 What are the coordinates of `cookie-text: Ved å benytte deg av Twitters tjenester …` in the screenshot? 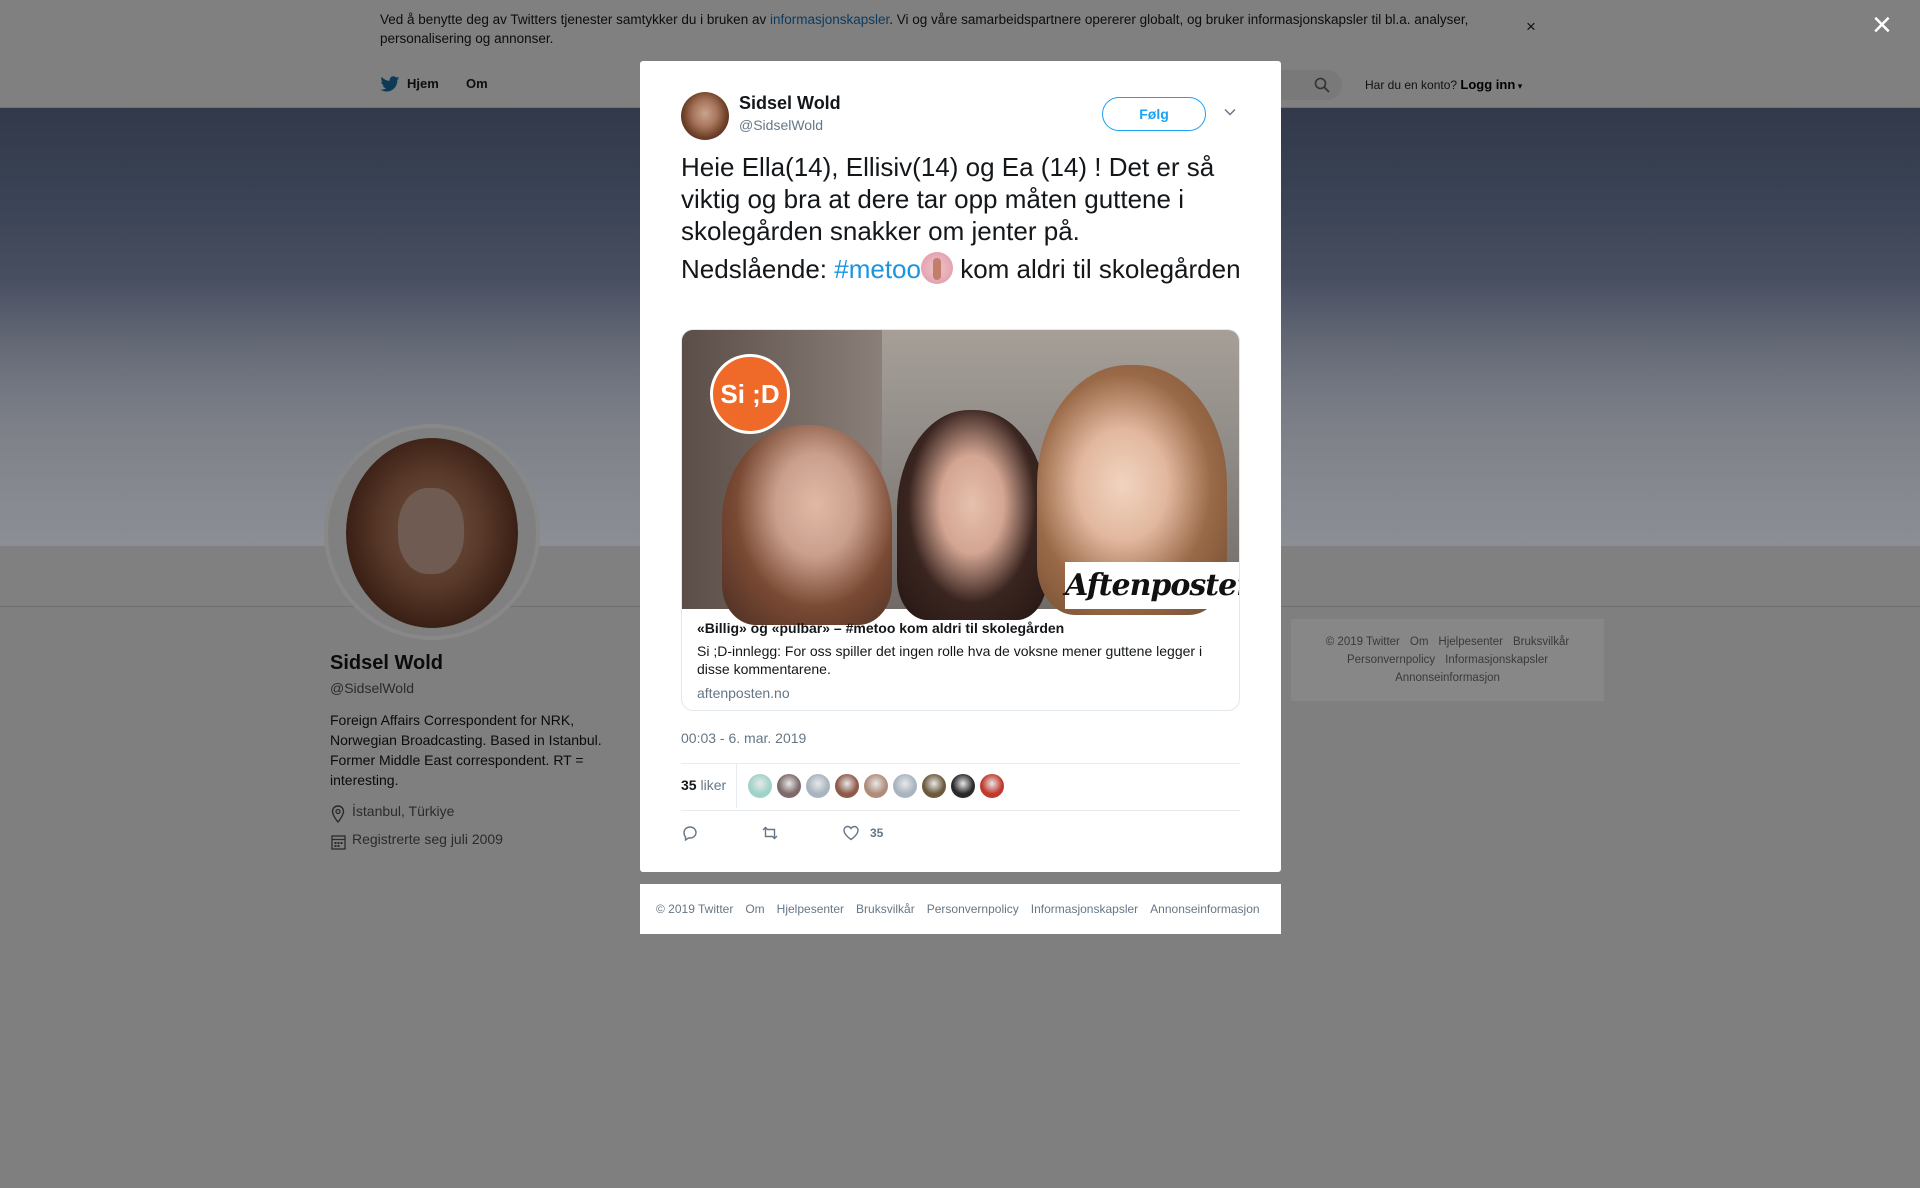 It's located at (945, 29).